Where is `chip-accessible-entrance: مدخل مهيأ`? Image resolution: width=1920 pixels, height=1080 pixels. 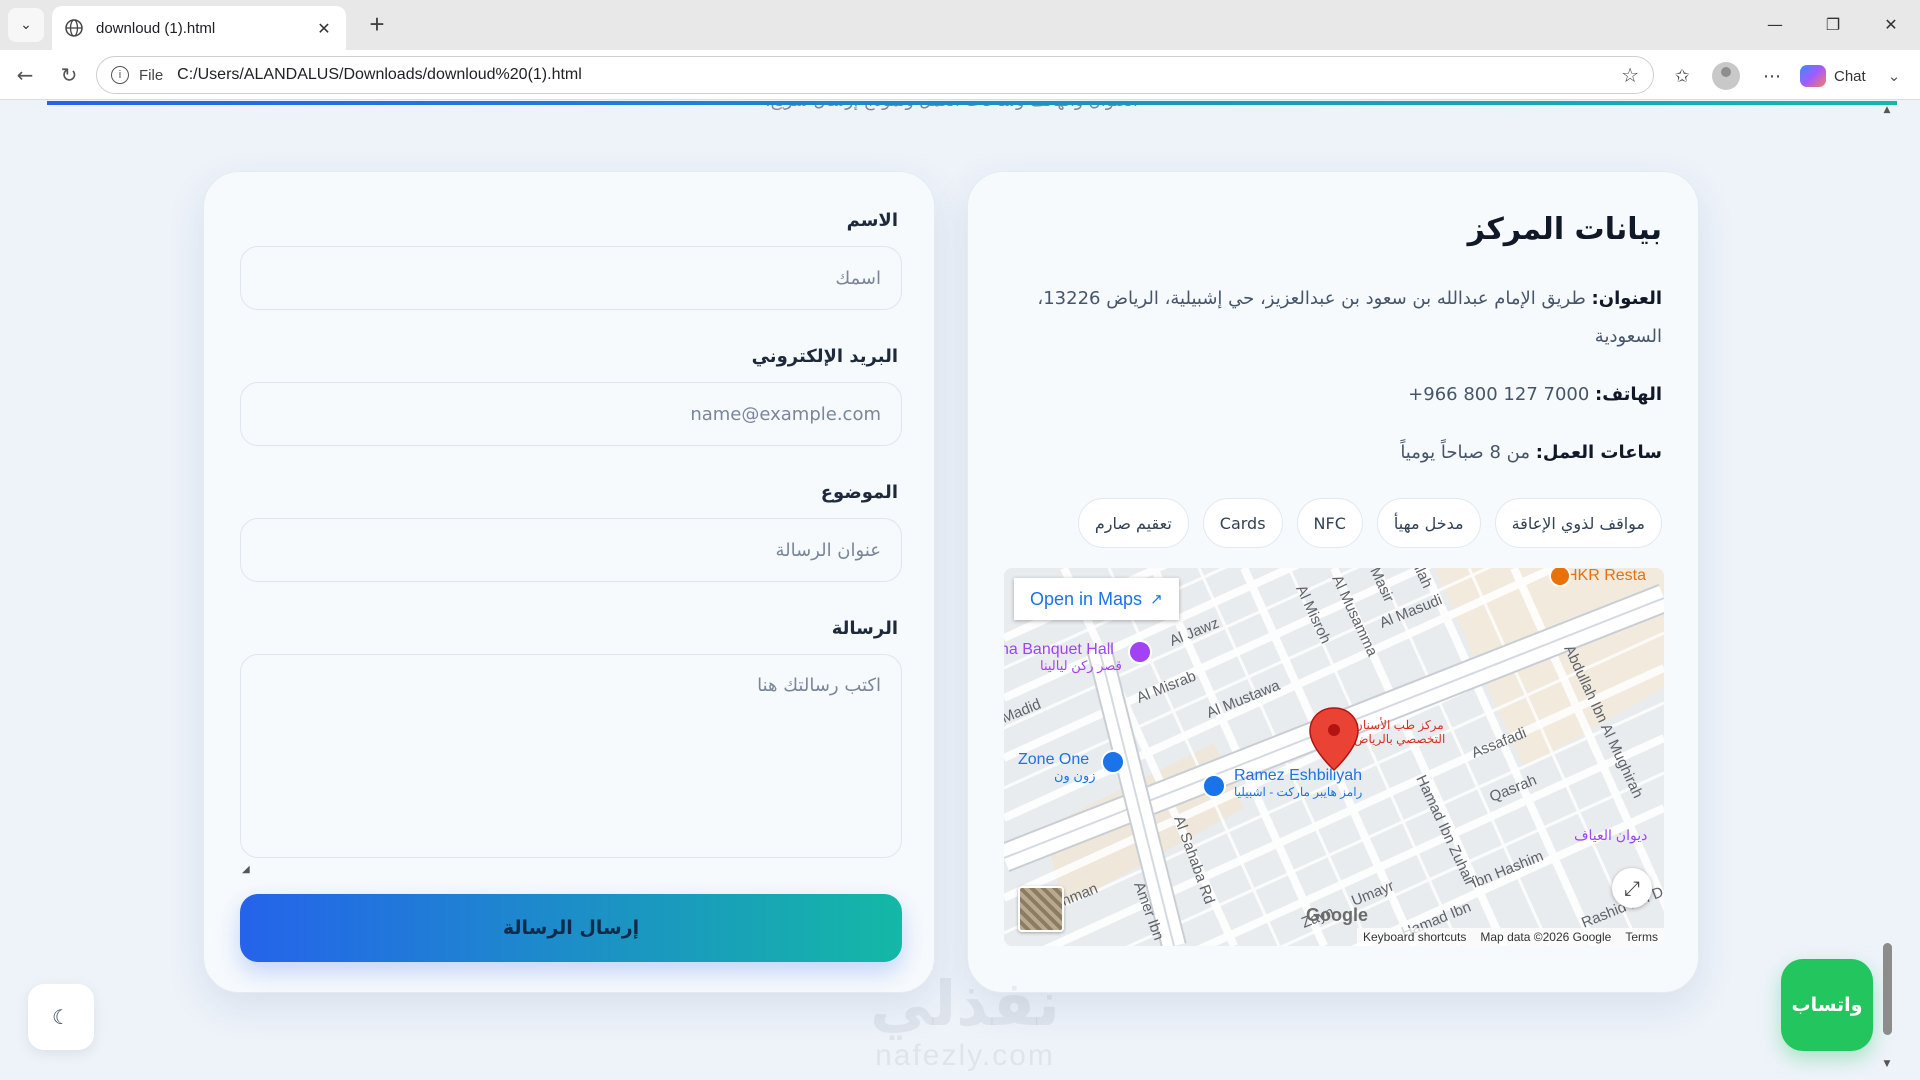
chip-accessible-entrance: مدخل مهيأ is located at coordinates (1428, 523).